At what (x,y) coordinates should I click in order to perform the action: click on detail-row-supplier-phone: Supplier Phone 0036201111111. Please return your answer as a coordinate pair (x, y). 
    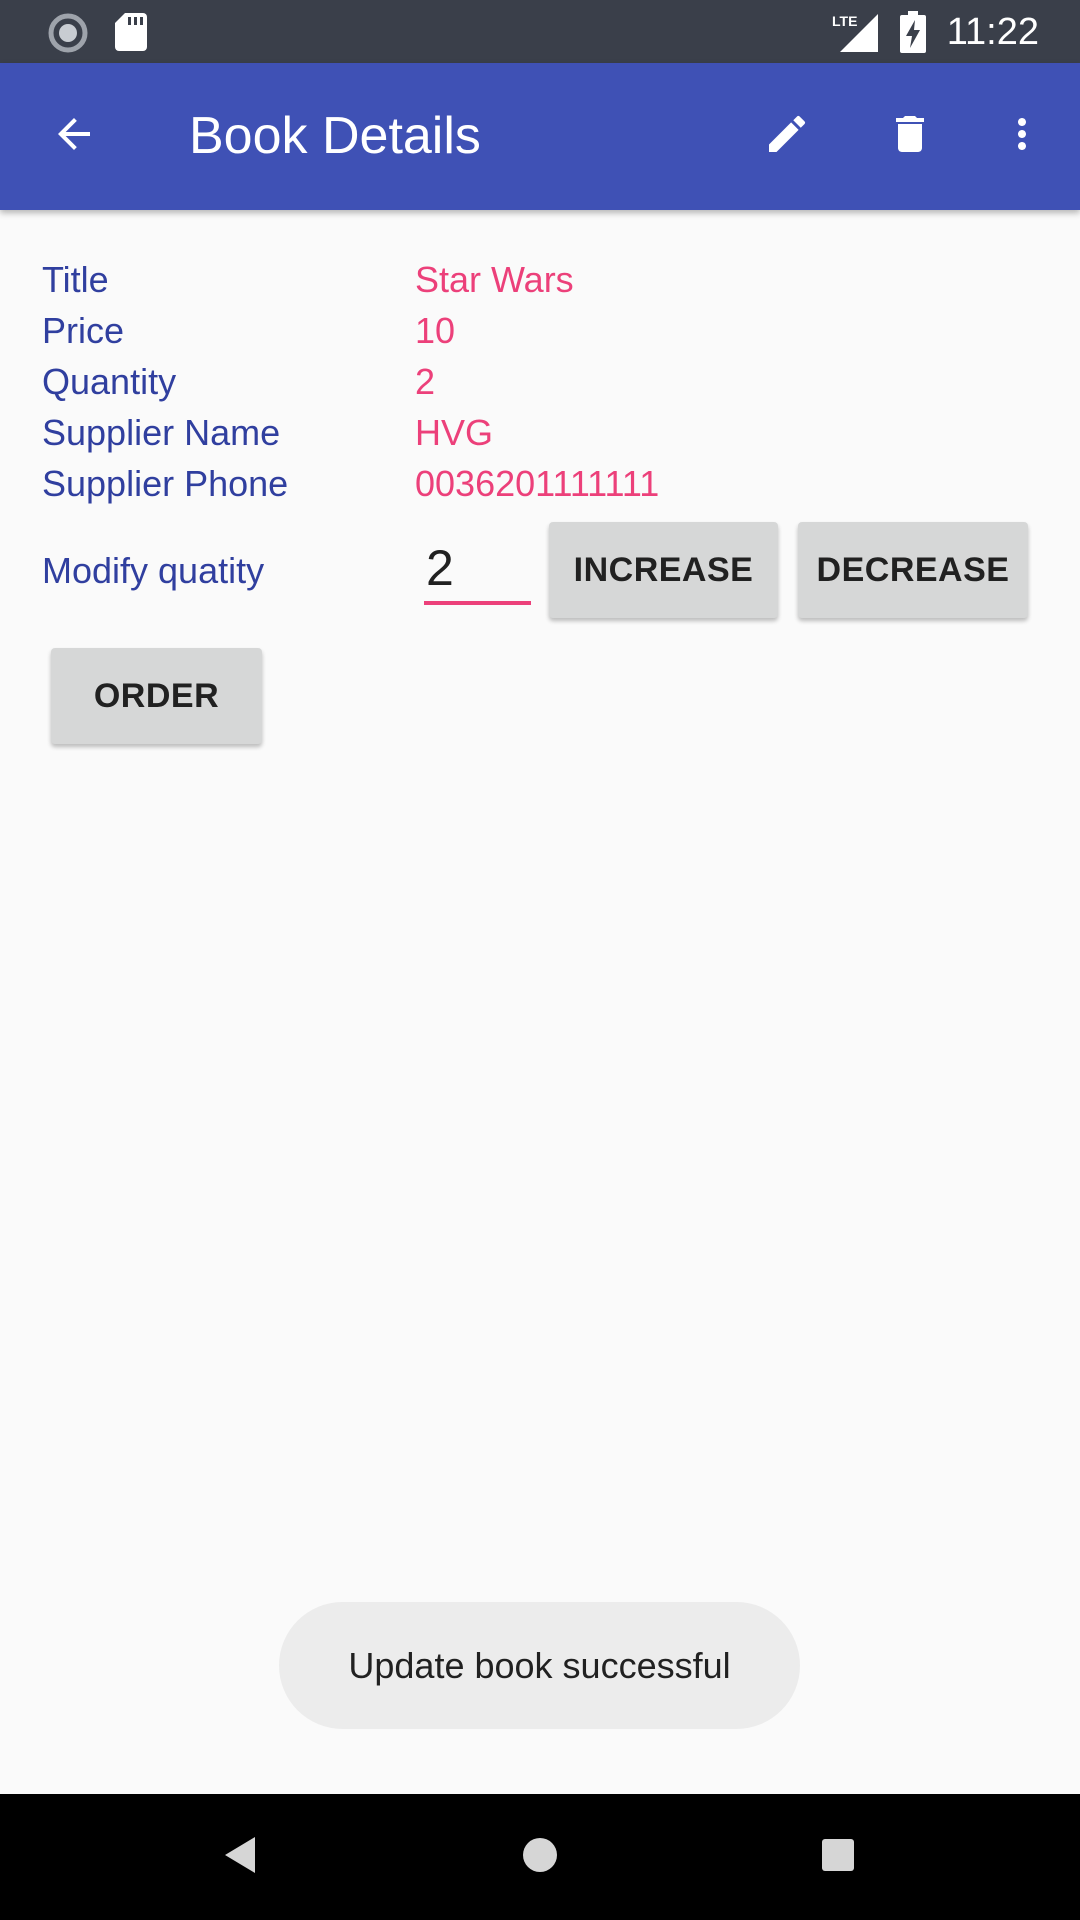
    Looking at the image, I should click on (540, 483).